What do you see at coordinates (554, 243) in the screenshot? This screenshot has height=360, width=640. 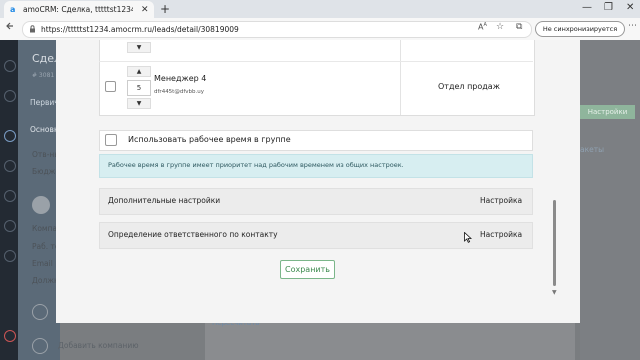 I see `scrollbar-thumb` at bounding box center [554, 243].